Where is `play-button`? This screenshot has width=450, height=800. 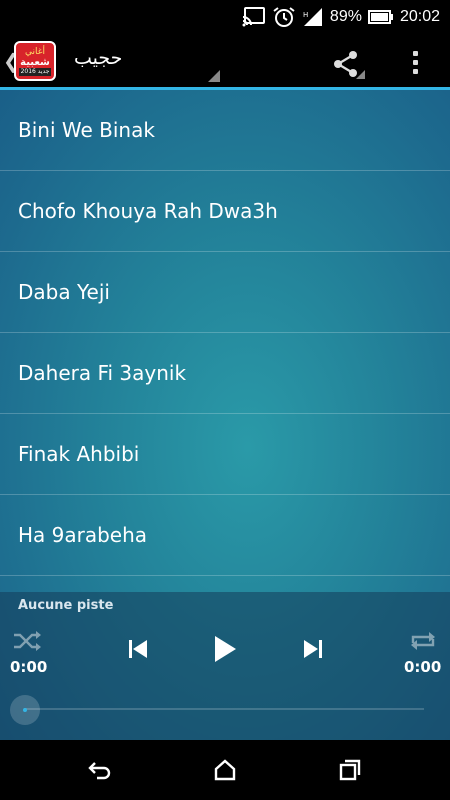 play-button is located at coordinates (225, 649).